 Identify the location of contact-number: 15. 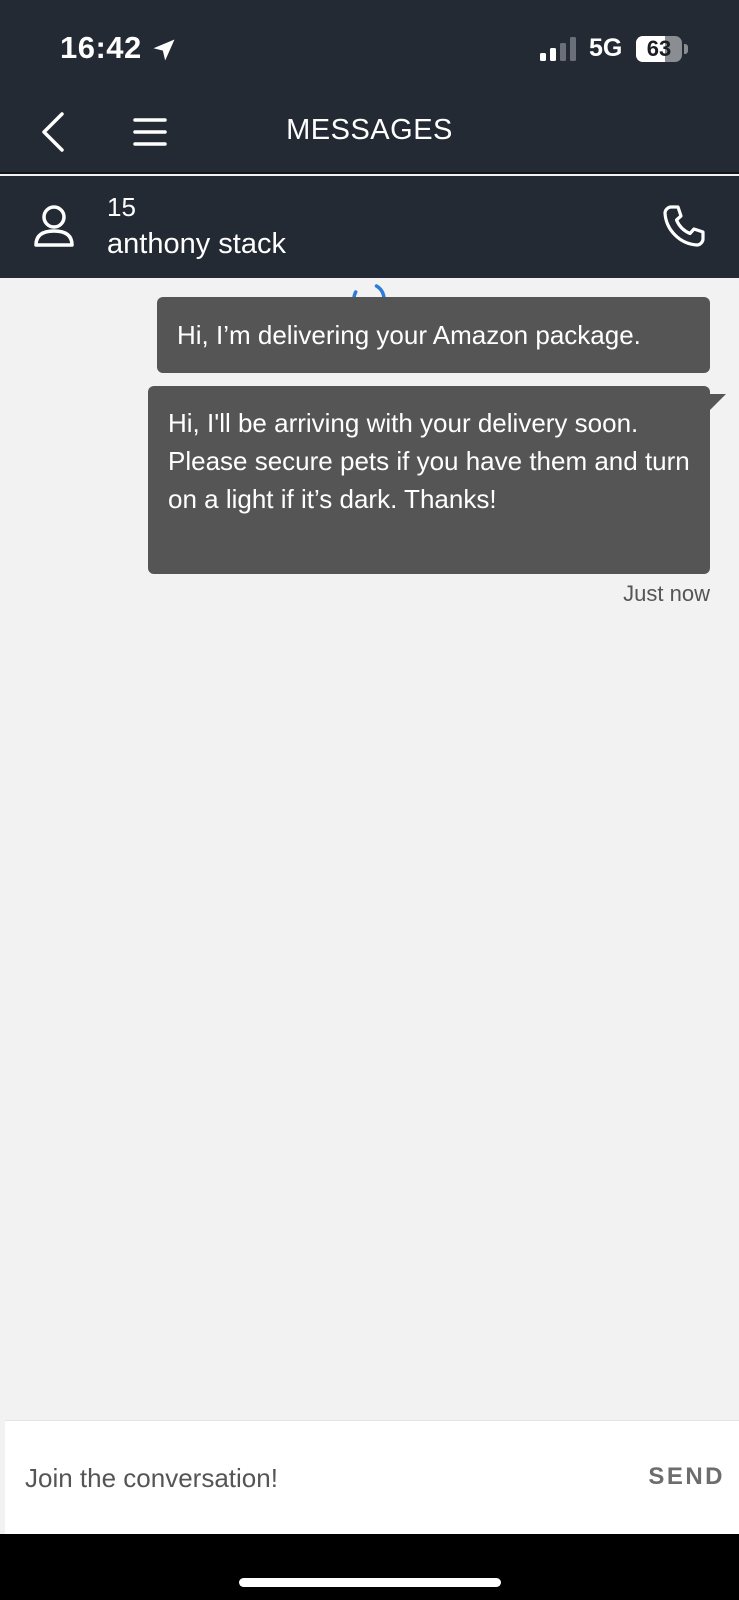
(121, 207).